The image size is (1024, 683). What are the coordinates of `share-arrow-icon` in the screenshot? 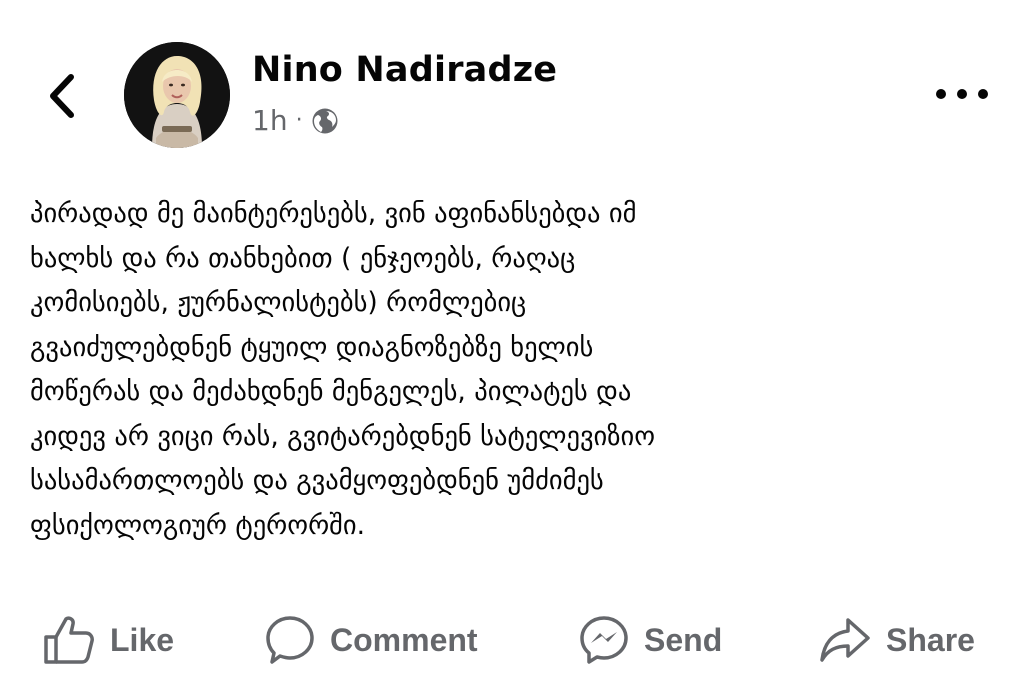 It's located at (845, 640).